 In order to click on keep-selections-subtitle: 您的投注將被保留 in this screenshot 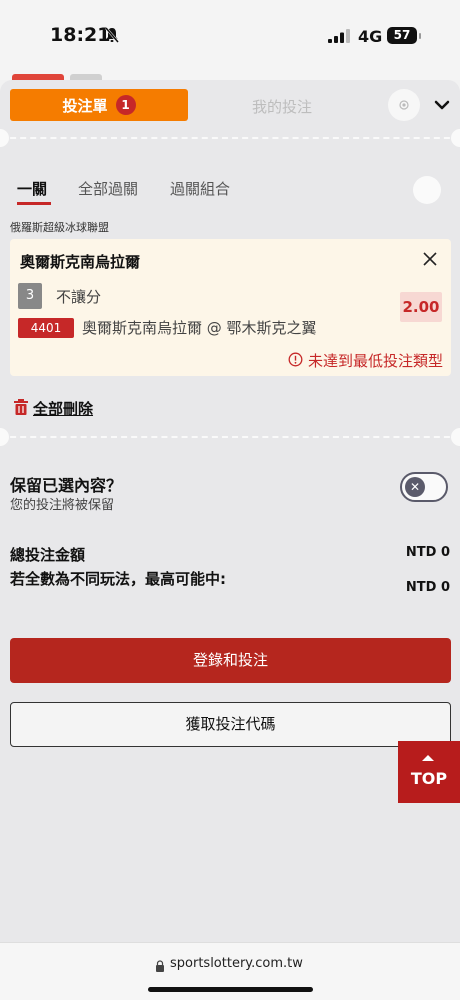, I will do `click(62, 505)`.